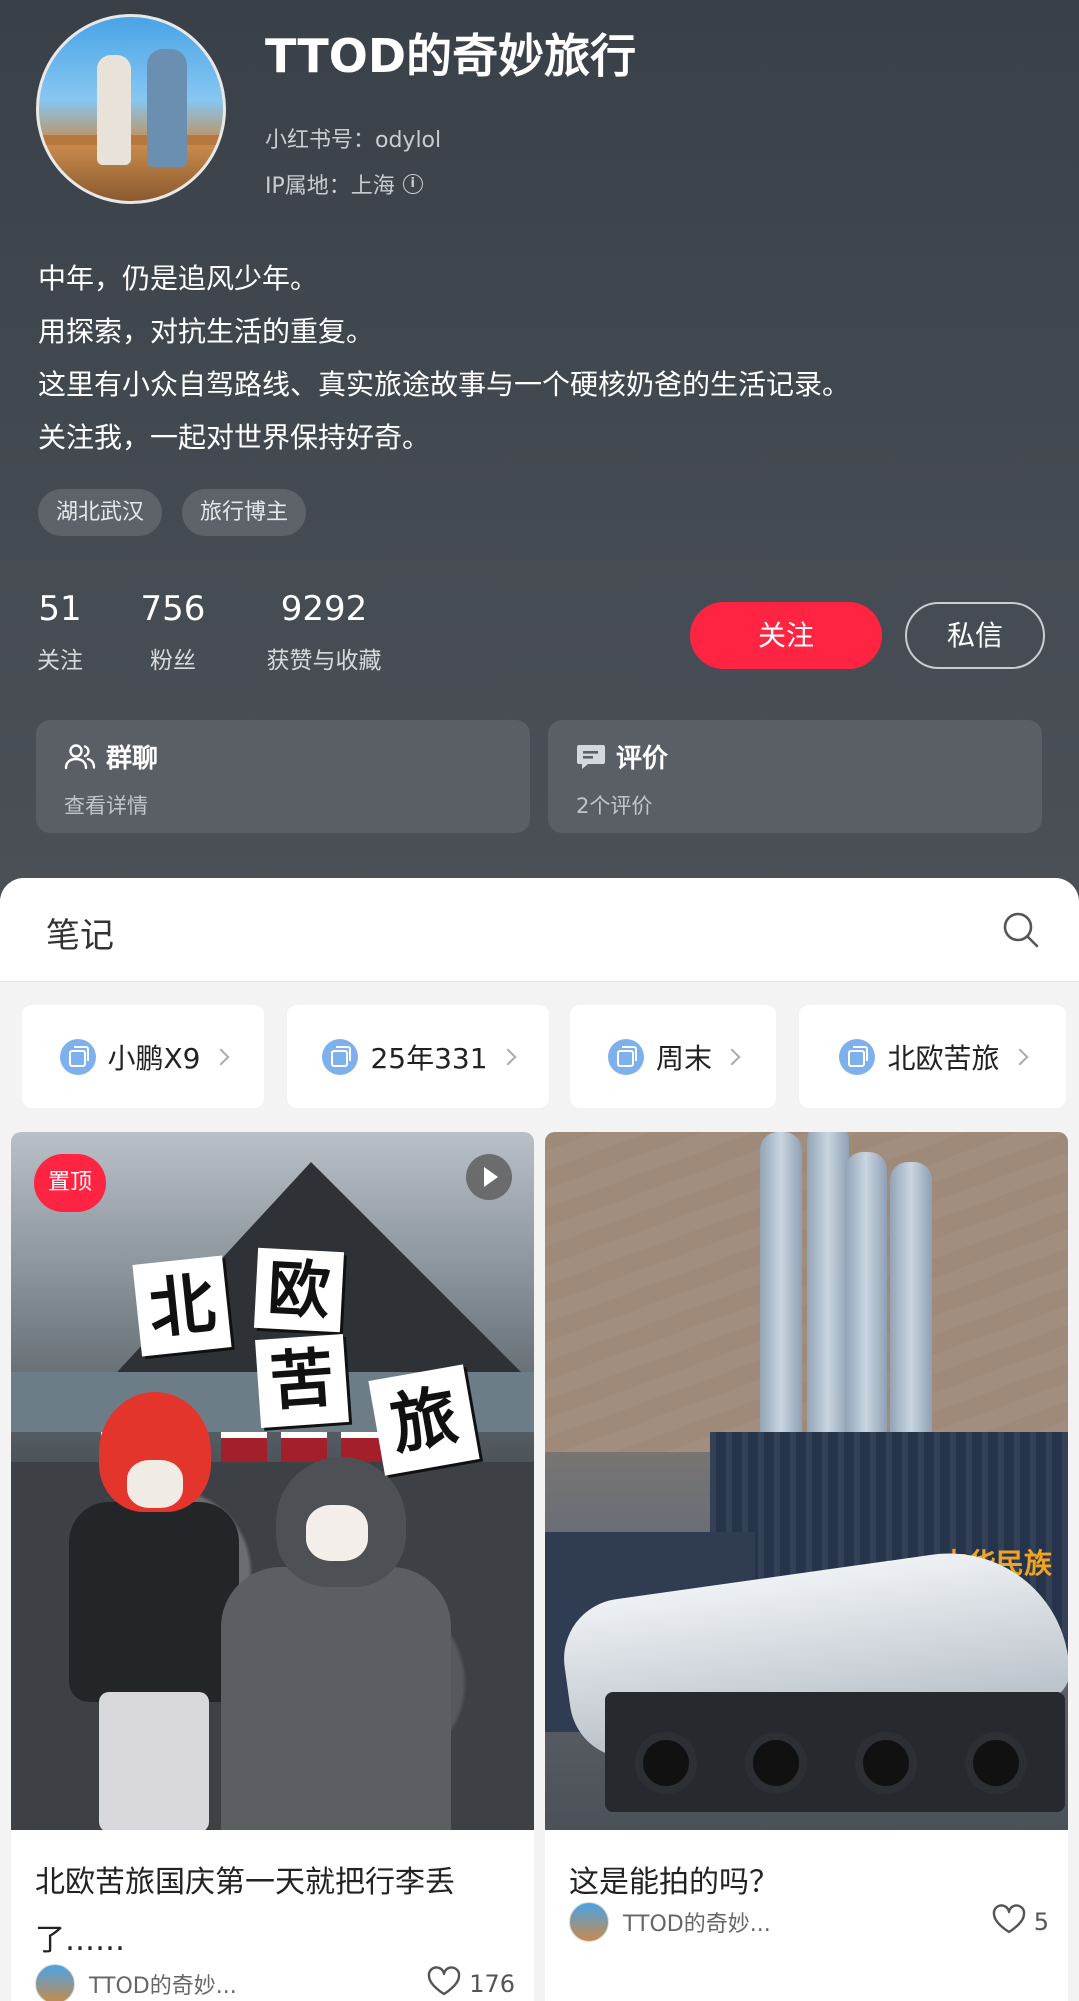  What do you see at coordinates (429, 1058) in the screenshot?
I see `collection-label: 25年331` at bounding box center [429, 1058].